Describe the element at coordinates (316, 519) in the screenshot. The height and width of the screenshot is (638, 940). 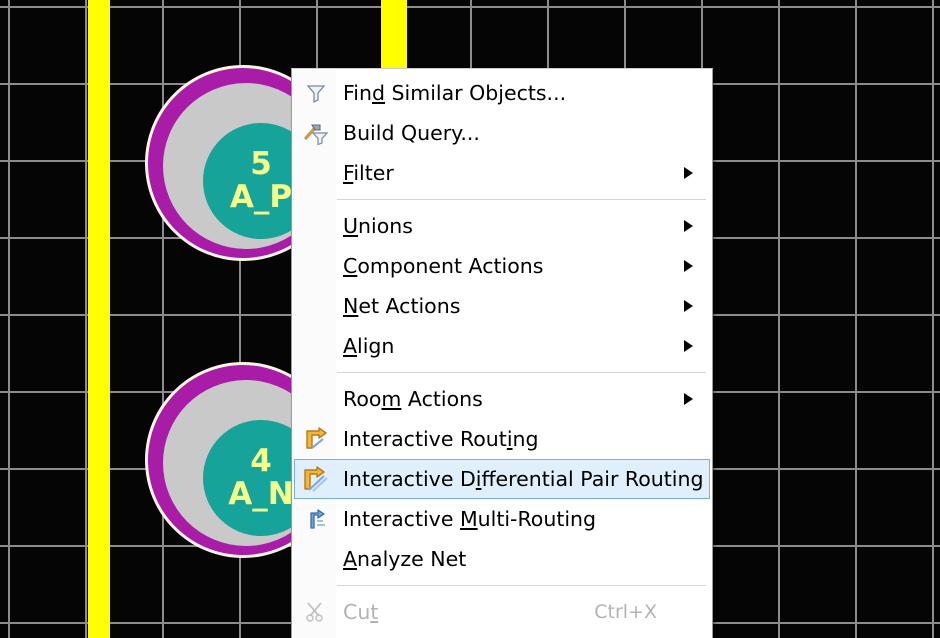
I see `multi-routing-icon` at that location.